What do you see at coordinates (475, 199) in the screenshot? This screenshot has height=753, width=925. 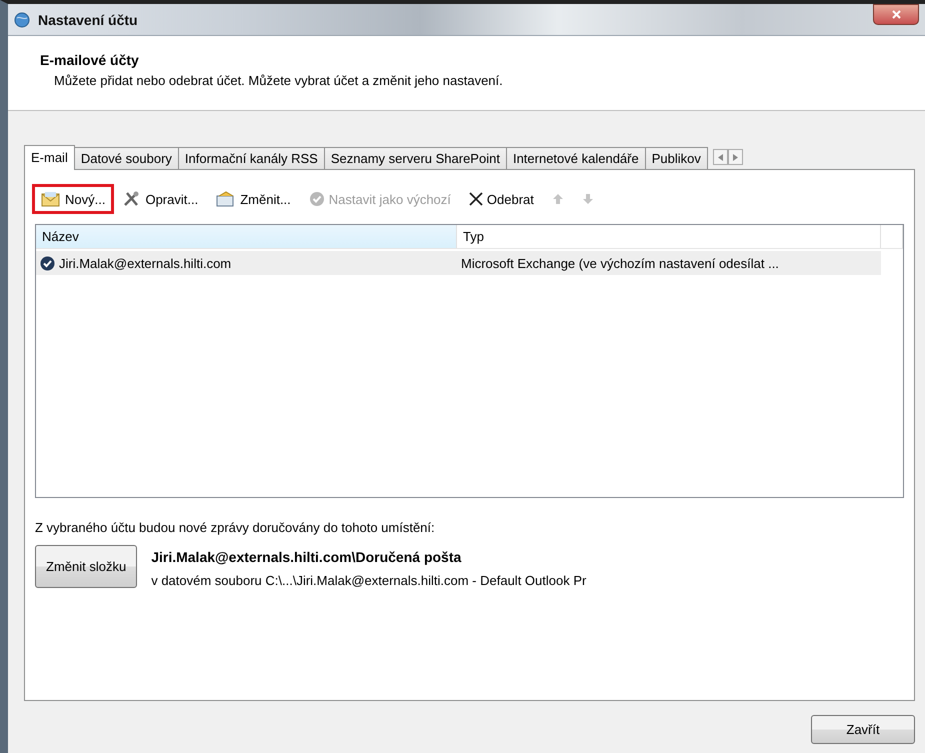 I see `remove-icon` at bounding box center [475, 199].